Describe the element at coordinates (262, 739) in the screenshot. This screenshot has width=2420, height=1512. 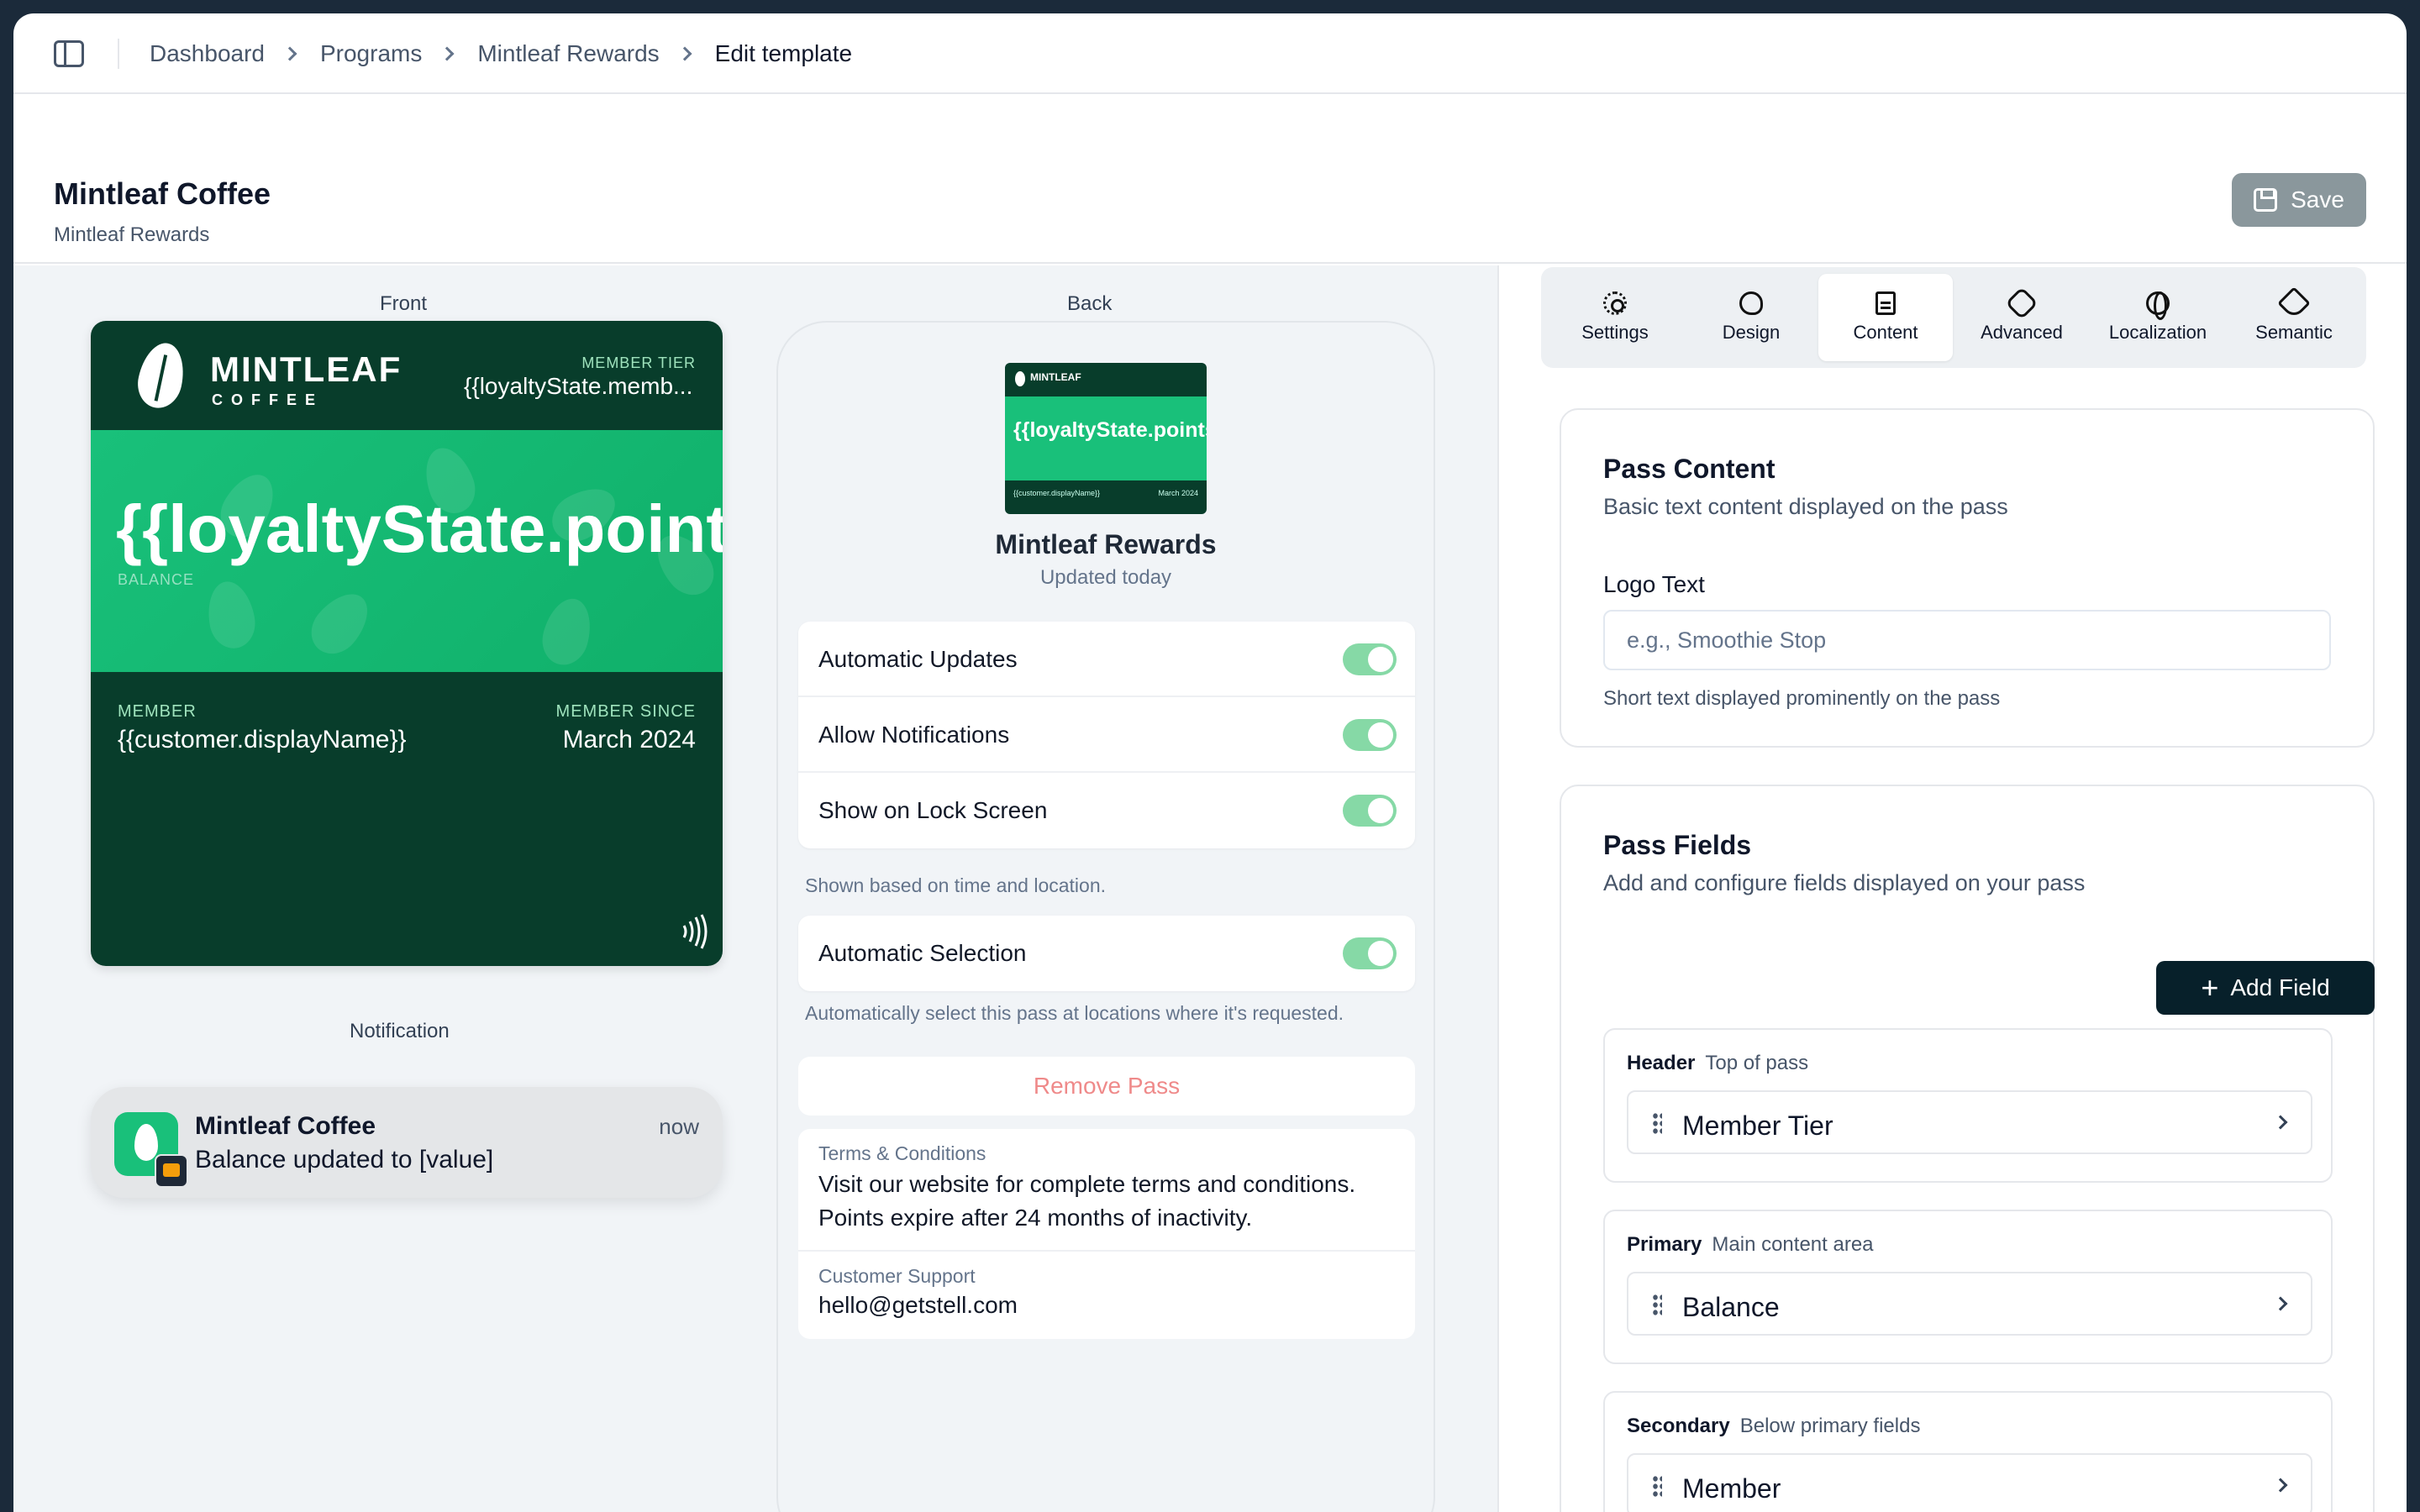
I see `member-value: {{customer.displayName}}` at that location.